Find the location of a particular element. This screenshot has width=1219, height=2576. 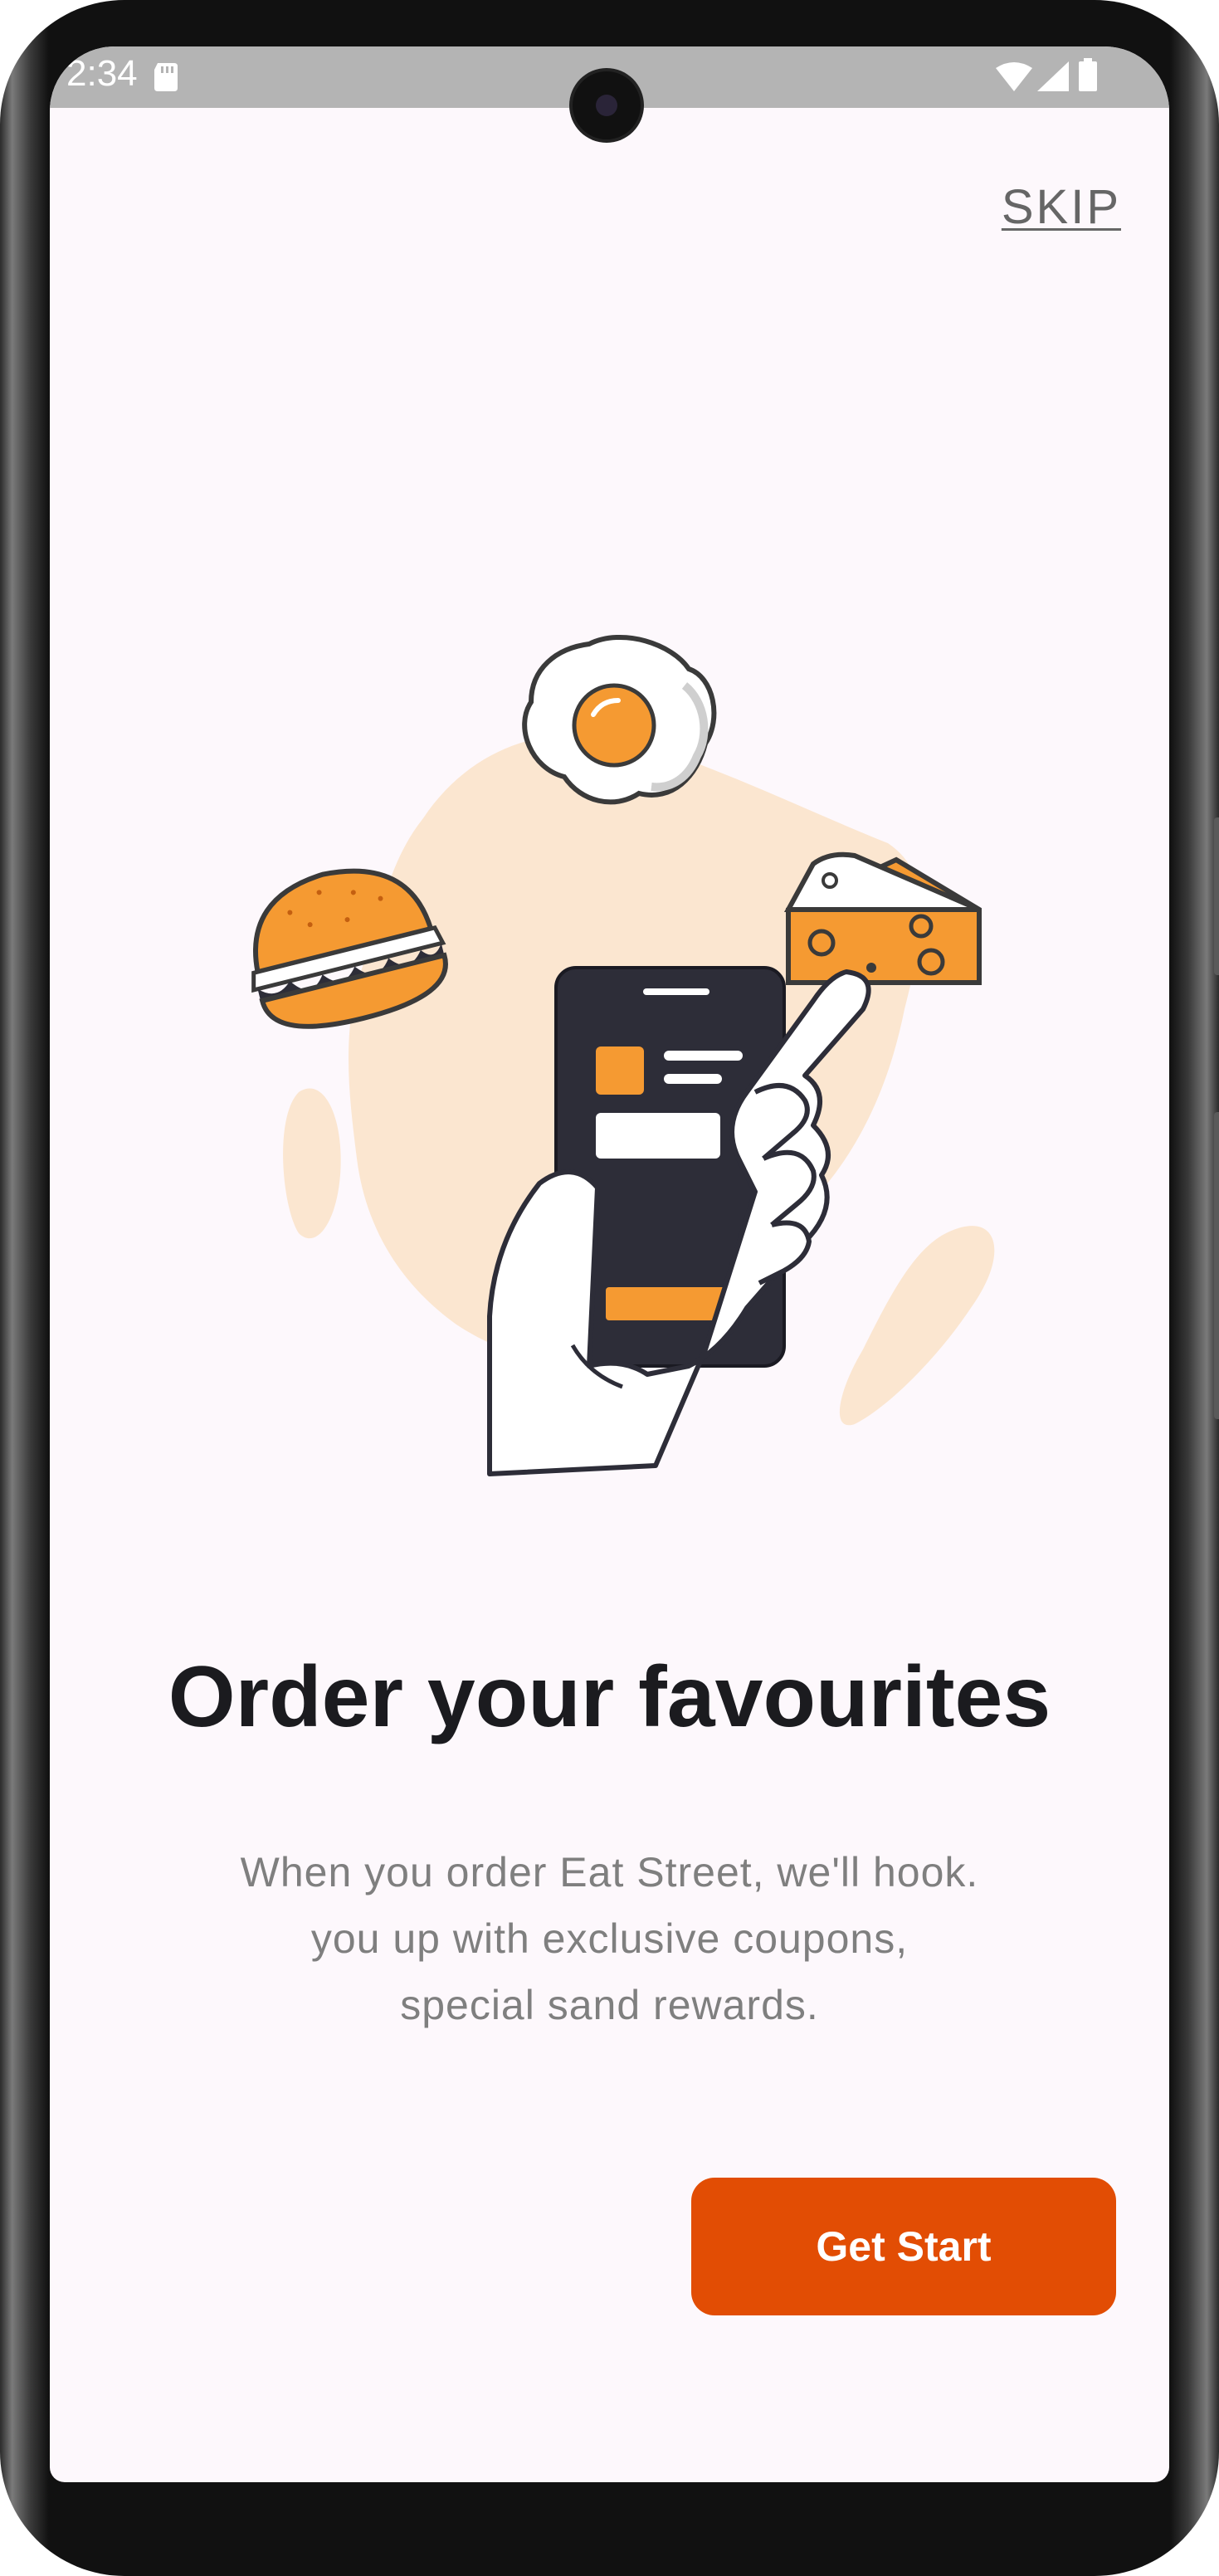

skip-link: SKIP is located at coordinates (1062, 207).